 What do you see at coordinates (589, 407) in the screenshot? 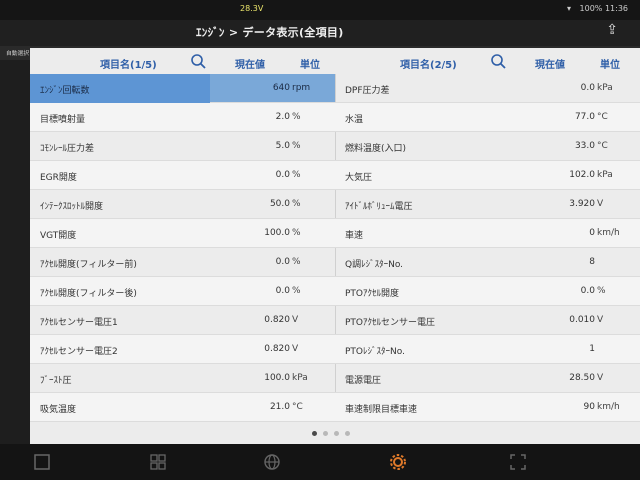
I see `item-value: 90` at bounding box center [589, 407].